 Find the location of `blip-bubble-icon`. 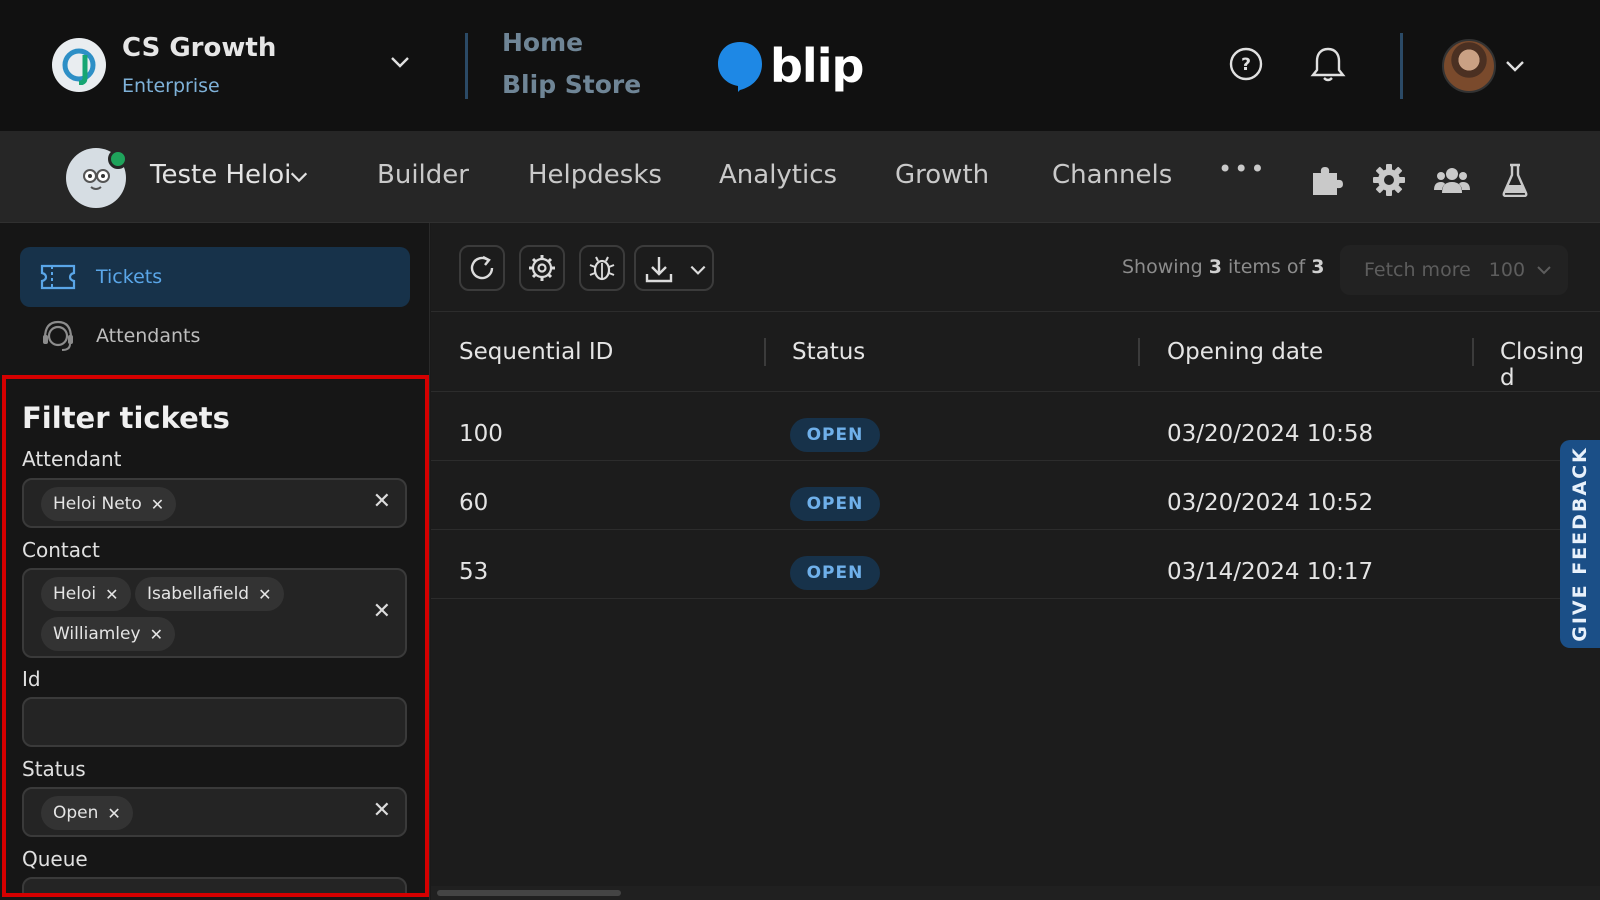

blip-bubble-icon is located at coordinates (740, 67).